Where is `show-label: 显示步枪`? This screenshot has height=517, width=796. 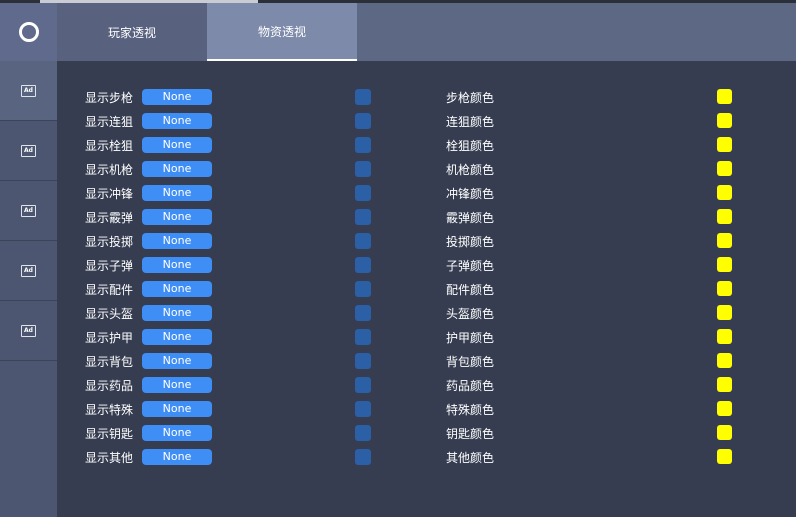 show-label: 显示步枪 is located at coordinates (109, 98).